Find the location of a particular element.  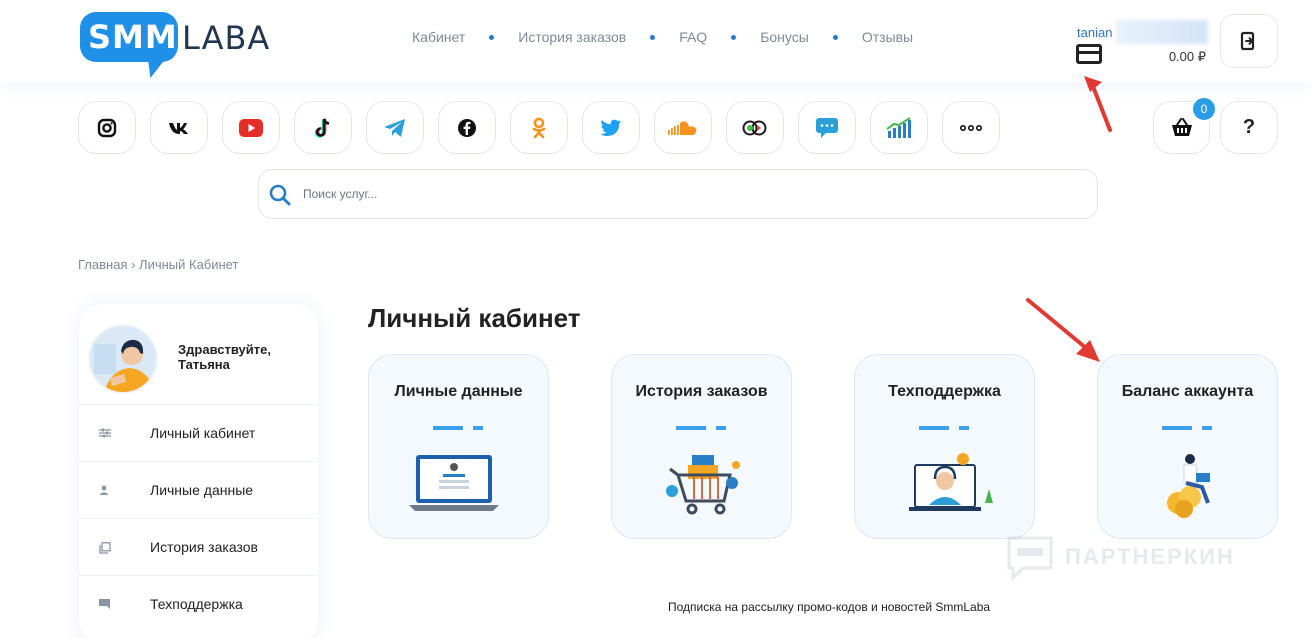

greeting-text: Здравствуйте, Татьяна is located at coordinates (224, 357).